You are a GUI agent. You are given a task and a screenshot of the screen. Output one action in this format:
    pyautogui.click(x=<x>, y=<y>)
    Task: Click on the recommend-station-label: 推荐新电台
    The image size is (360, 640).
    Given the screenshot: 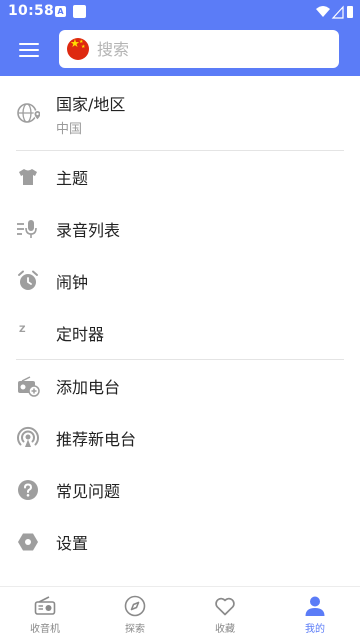 What is the action you would take?
    pyautogui.click(x=96, y=439)
    